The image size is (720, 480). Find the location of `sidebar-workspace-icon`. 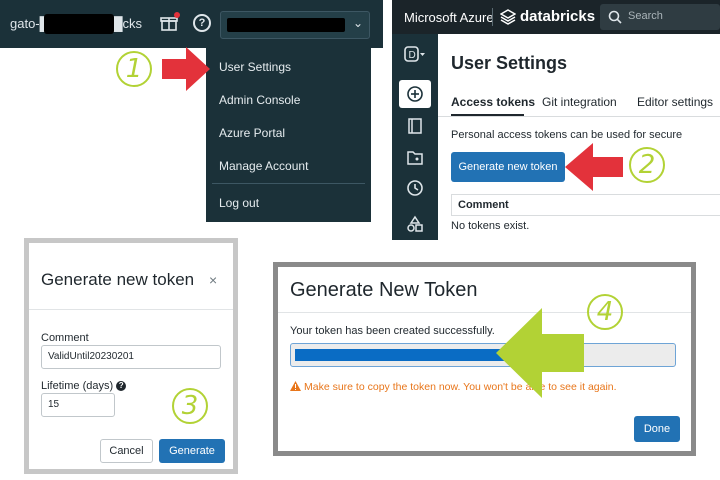

sidebar-workspace-icon is located at coordinates (415, 126).